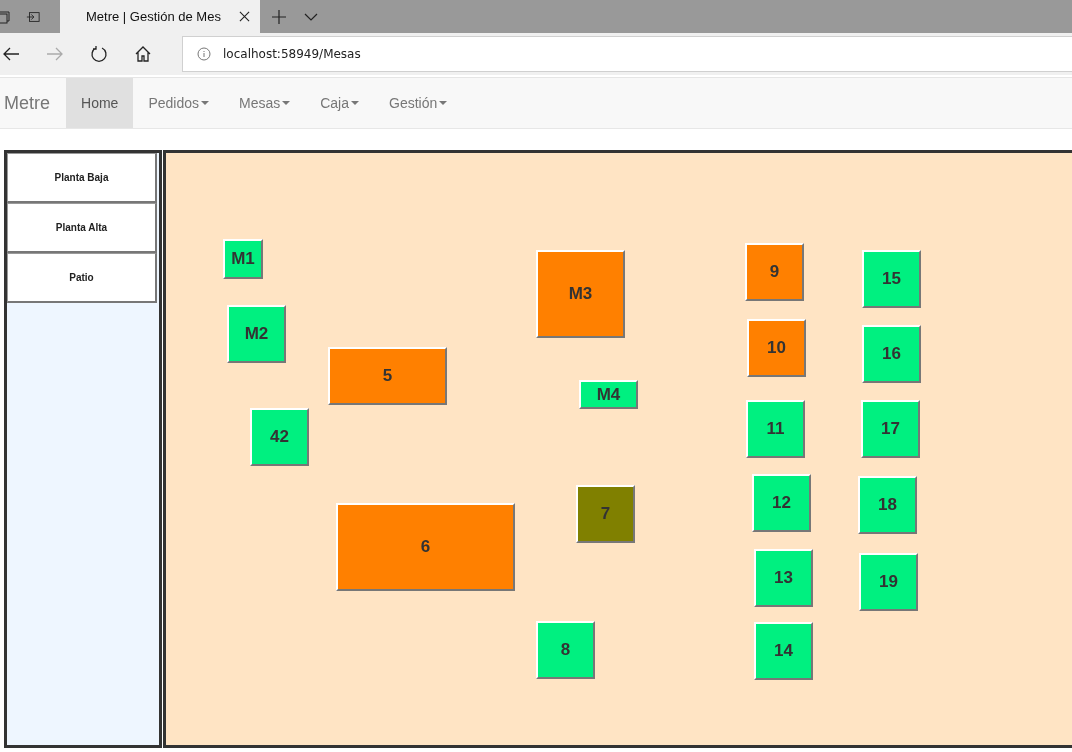  Describe the element at coordinates (781, 503) in the screenshot. I see `table-button: 12` at that location.